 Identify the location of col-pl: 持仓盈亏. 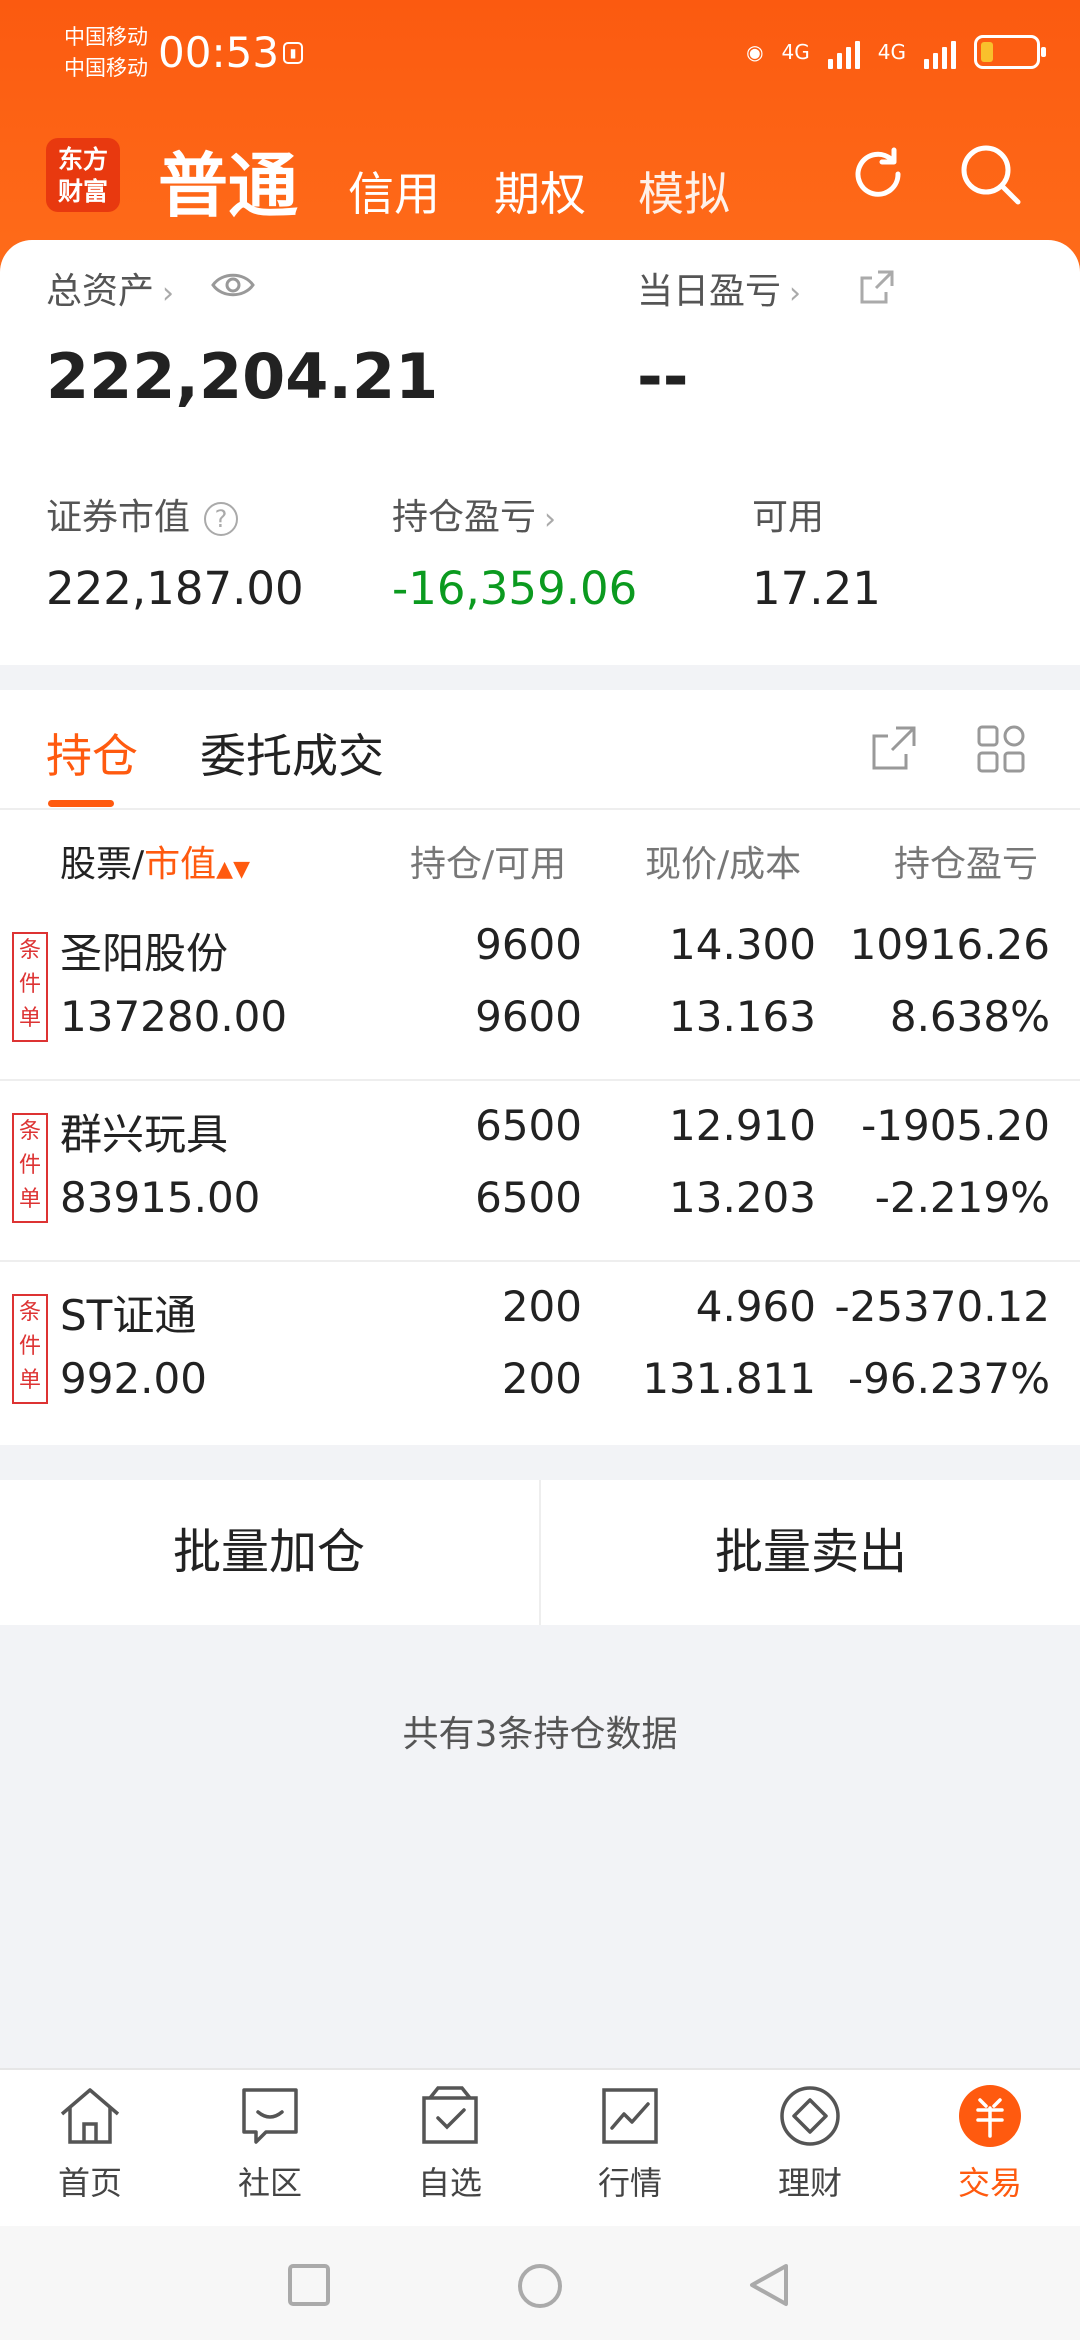
(974, 861).